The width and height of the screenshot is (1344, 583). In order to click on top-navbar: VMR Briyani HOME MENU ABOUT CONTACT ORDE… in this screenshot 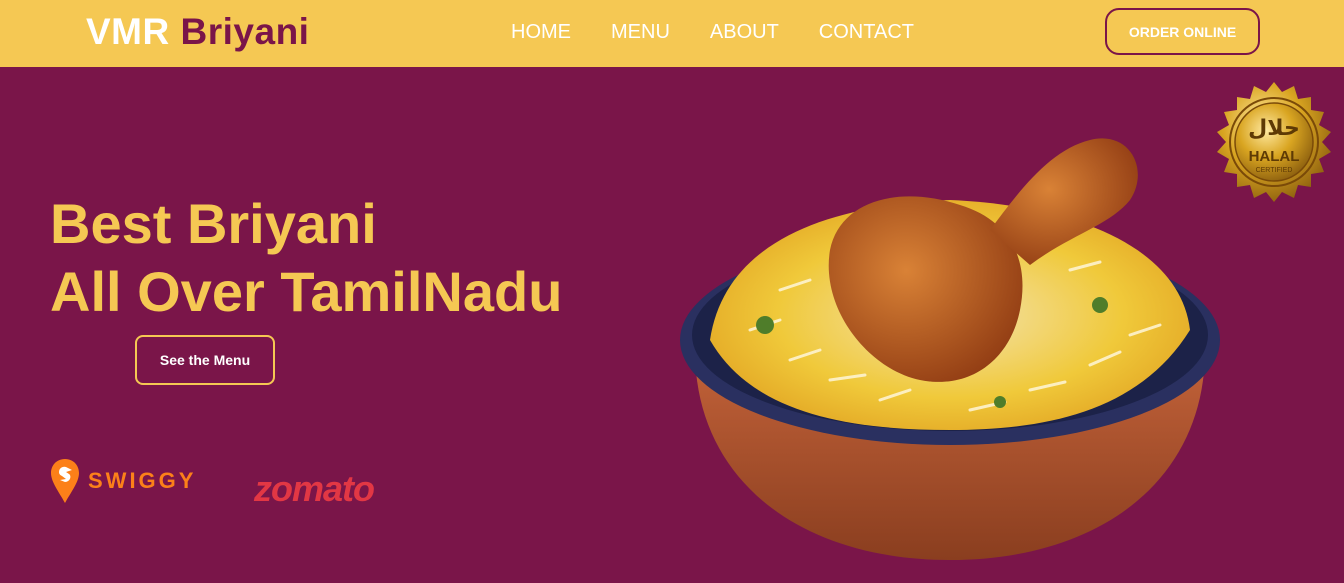, I will do `click(672, 33)`.